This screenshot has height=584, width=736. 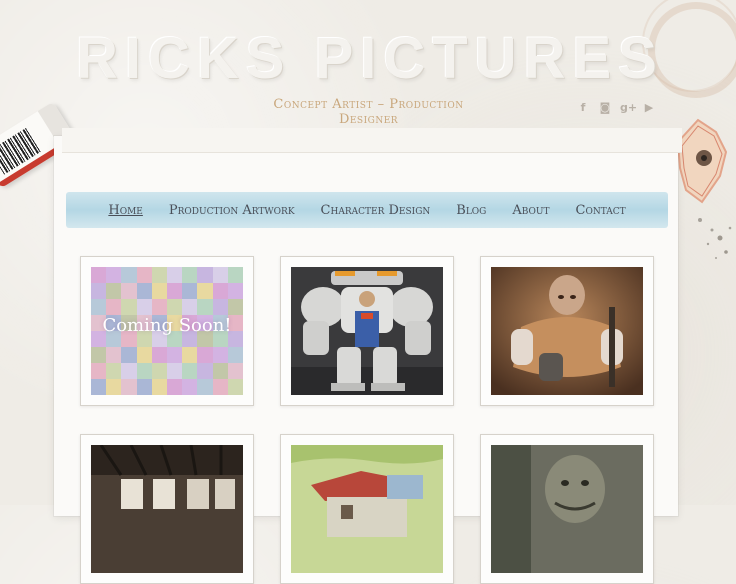 What do you see at coordinates (125, 210) in the screenshot?
I see `nav-item-home: Home` at bounding box center [125, 210].